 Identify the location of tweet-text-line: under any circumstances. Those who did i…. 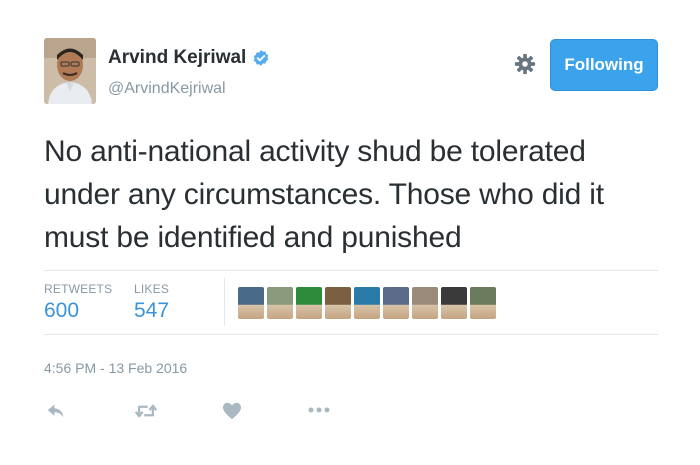
(324, 194).